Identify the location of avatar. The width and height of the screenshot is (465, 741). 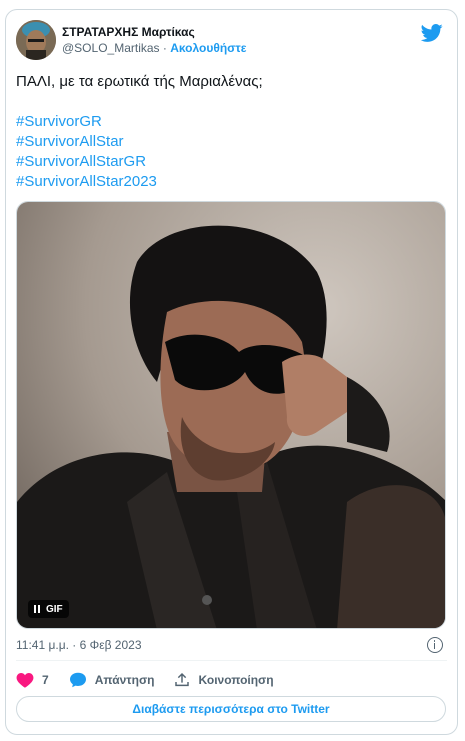
(36, 40).